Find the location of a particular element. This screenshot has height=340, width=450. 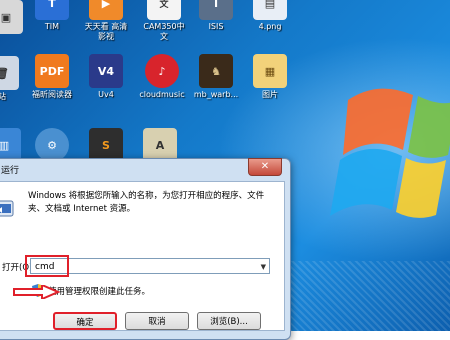

cloudmusic-icon: ♪ is located at coordinates (162, 71).